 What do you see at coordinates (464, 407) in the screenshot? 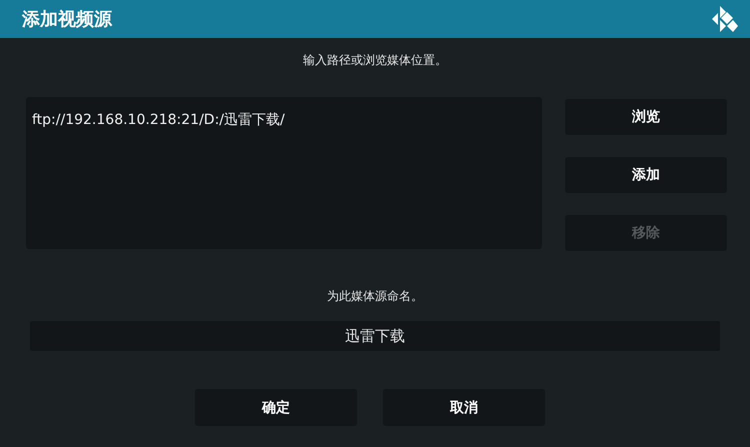
I see `dialog-button: 取消` at bounding box center [464, 407].